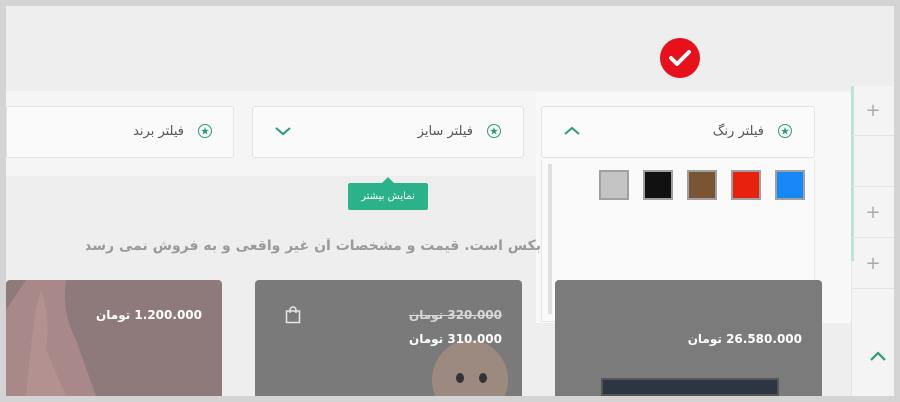 Image resolution: width=900 pixels, height=402 pixels. I want to click on color-filter-label: فیلتر رنگ, so click(738, 131).